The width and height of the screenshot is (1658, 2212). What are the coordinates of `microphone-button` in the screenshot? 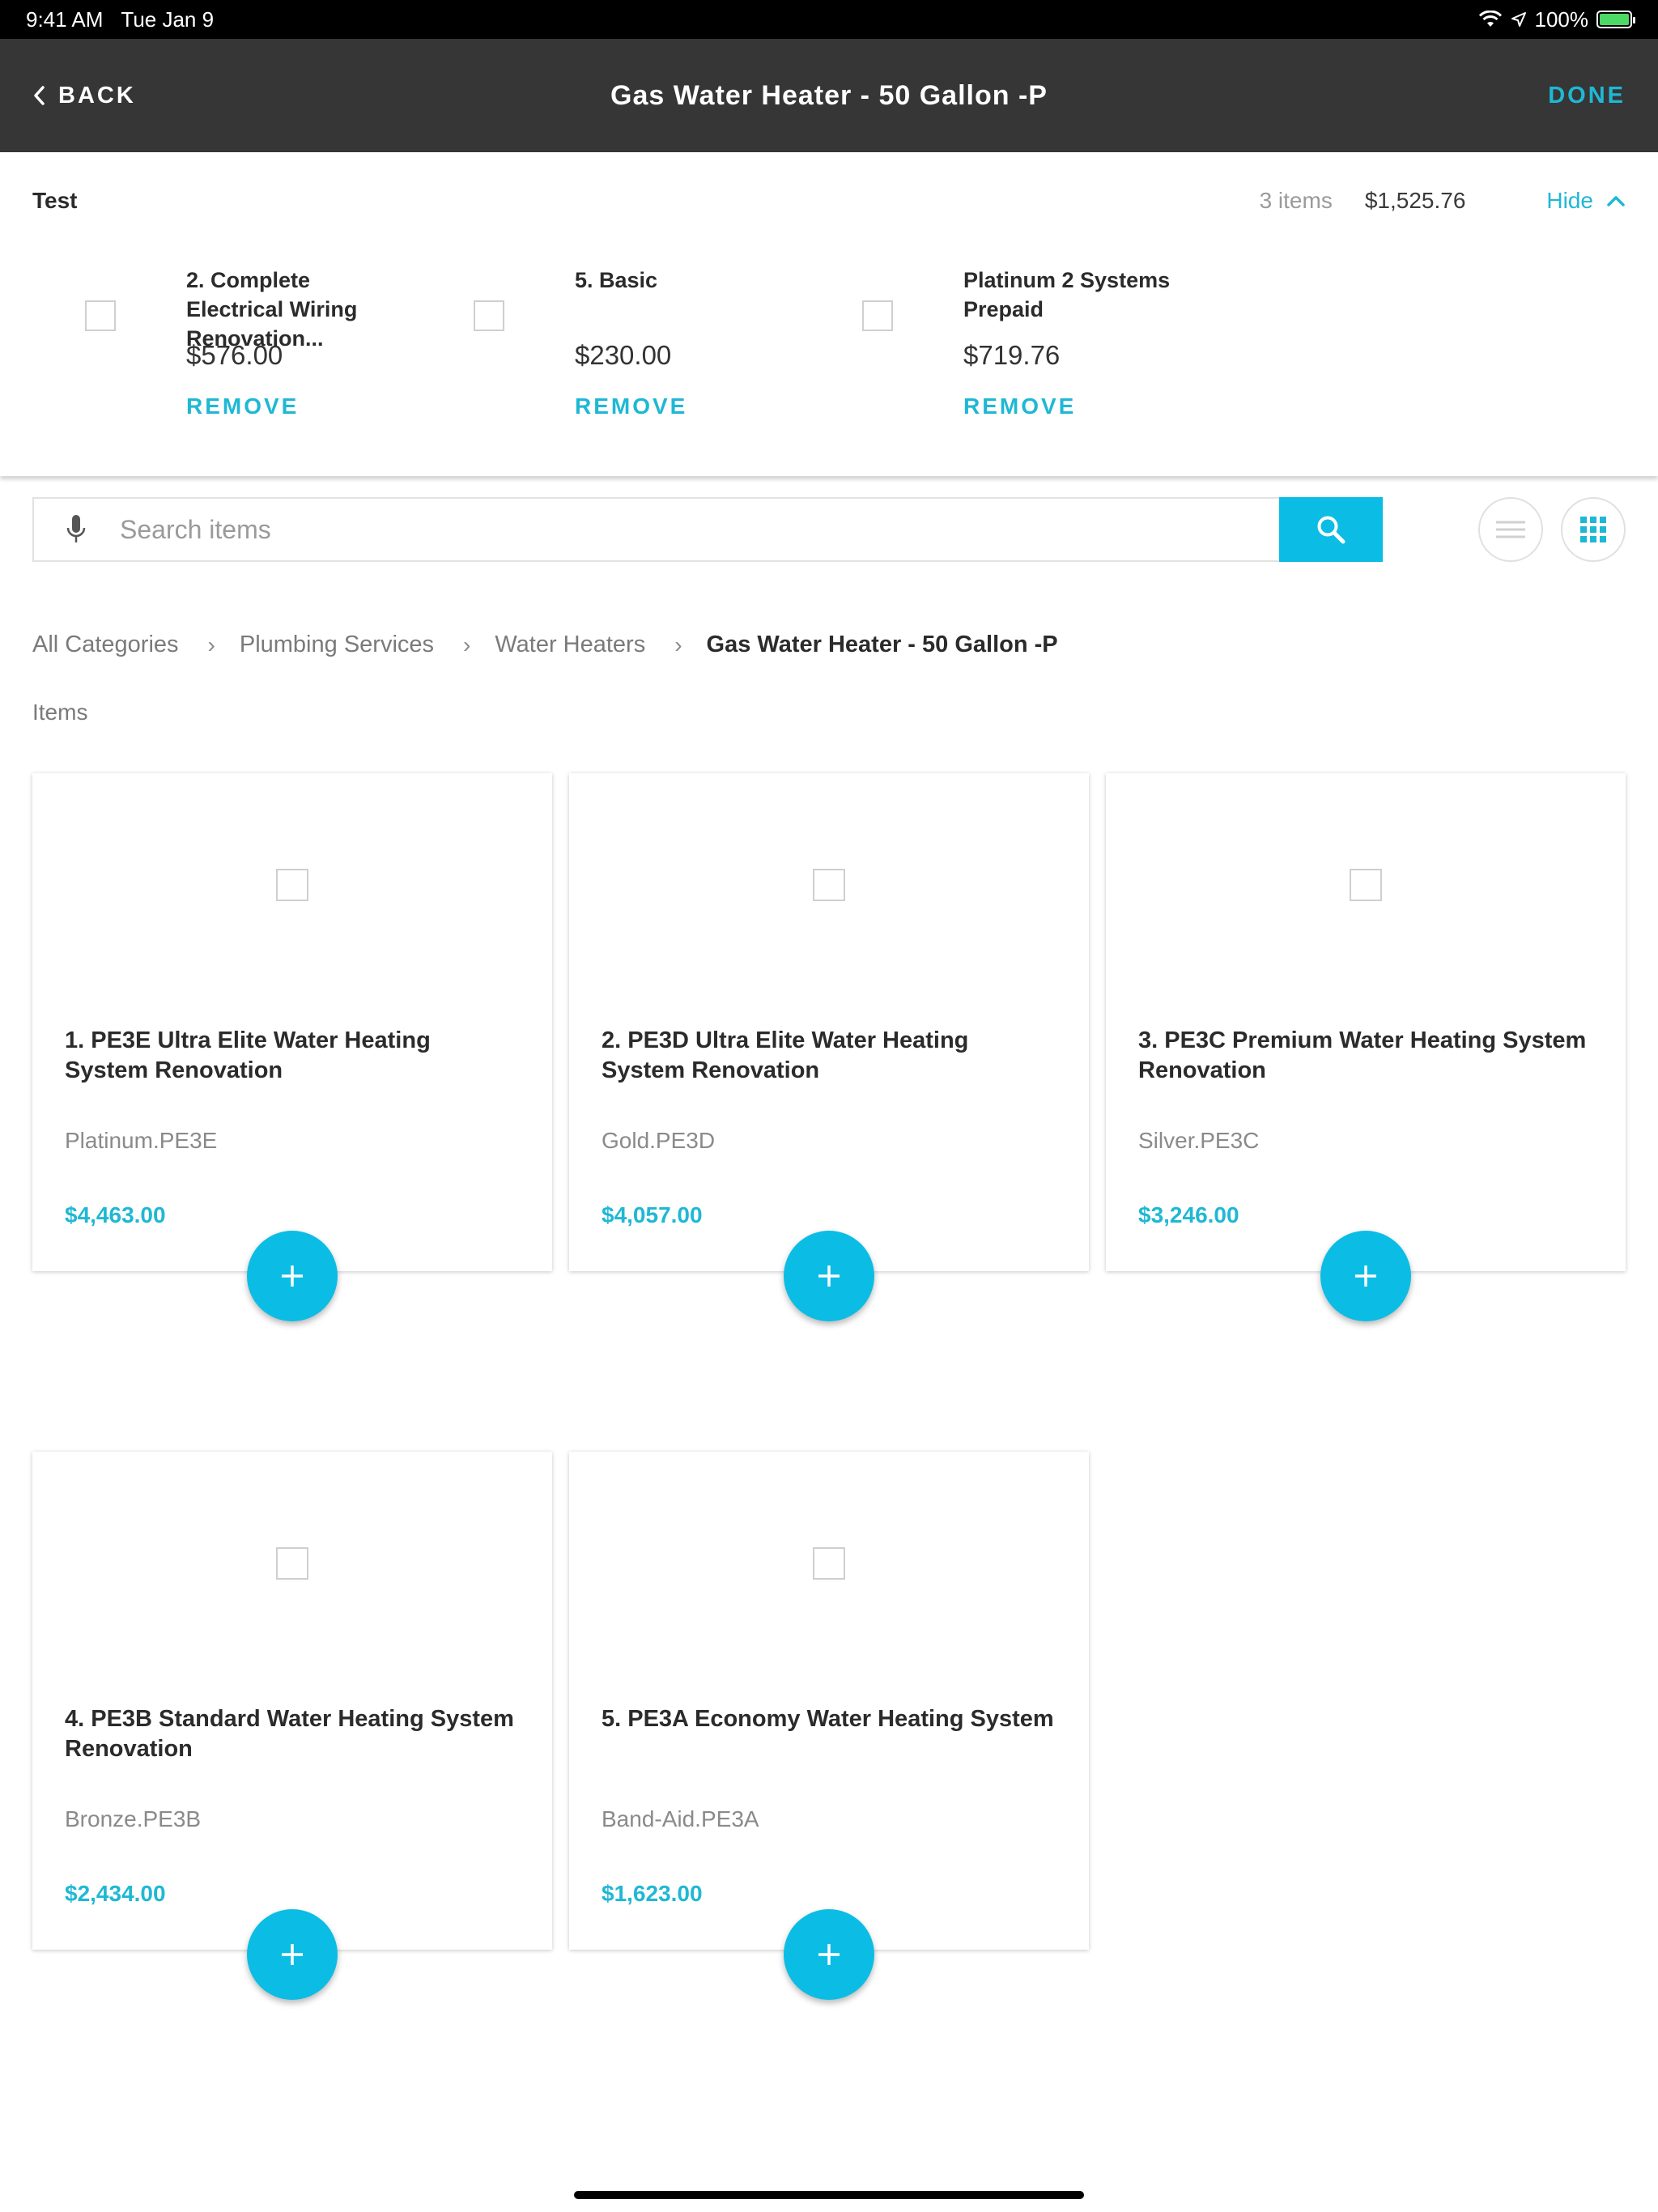 It's located at (76, 530).